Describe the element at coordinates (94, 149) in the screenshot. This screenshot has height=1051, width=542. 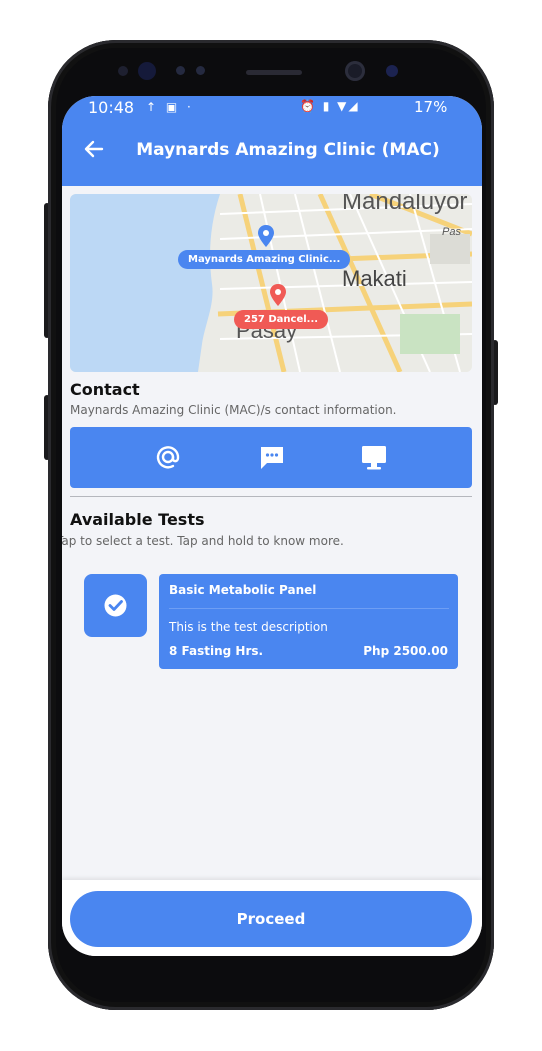
I see `arrow-left-icon` at that location.